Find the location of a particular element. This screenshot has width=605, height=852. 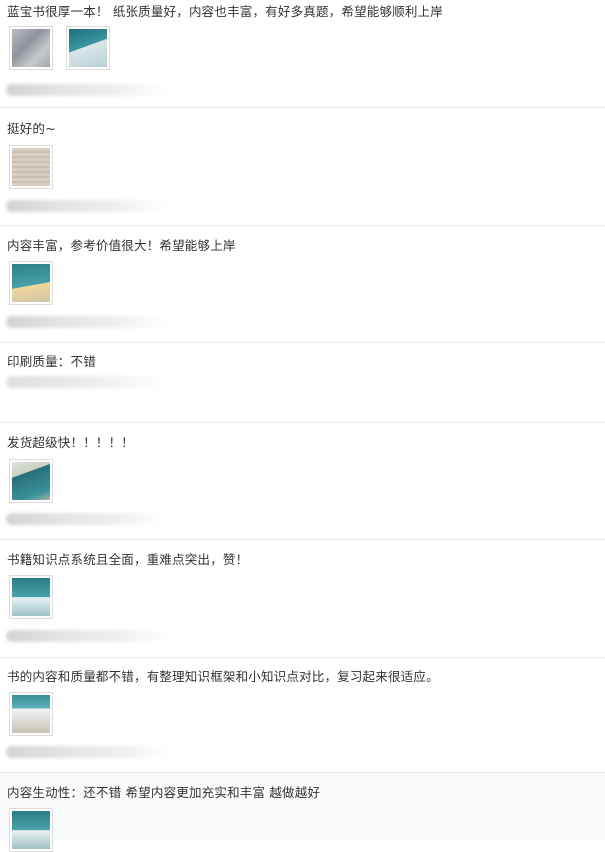

review-text: 书的内容和质量都不错，有整理知识框架和小知识点对比，复习起来很适应。 is located at coordinates (223, 676).